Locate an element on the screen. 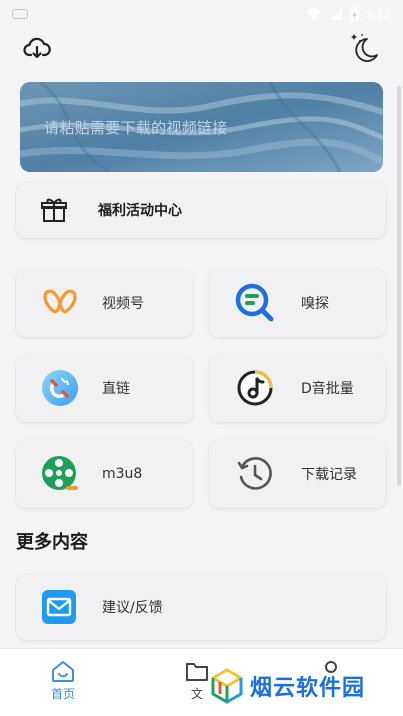 The image size is (403, 716). nav-files: 文 is located at coordinates (197, 680).